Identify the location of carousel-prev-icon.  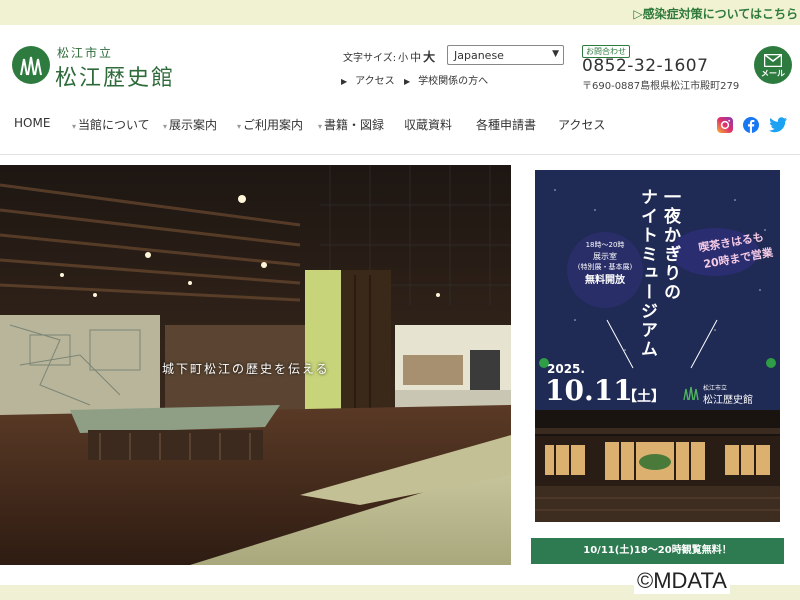
(544, 363).